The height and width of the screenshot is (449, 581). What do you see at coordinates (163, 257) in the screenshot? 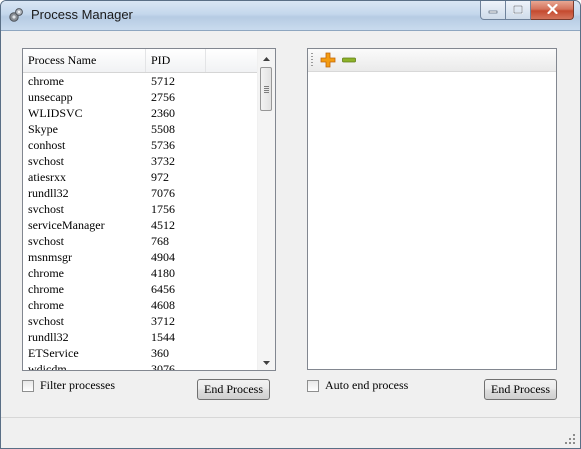
I see `pid-cell: 4904` at bounding box center [163, 257].